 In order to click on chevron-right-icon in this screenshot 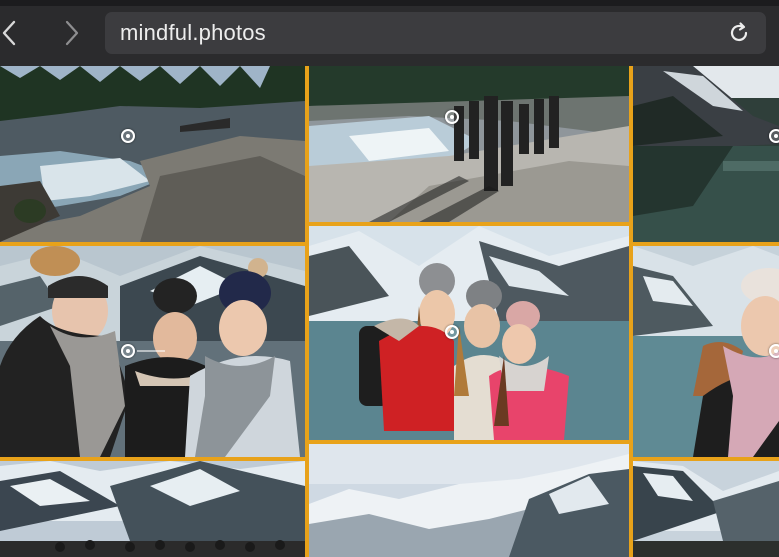, I will do `click(72, 33)`.